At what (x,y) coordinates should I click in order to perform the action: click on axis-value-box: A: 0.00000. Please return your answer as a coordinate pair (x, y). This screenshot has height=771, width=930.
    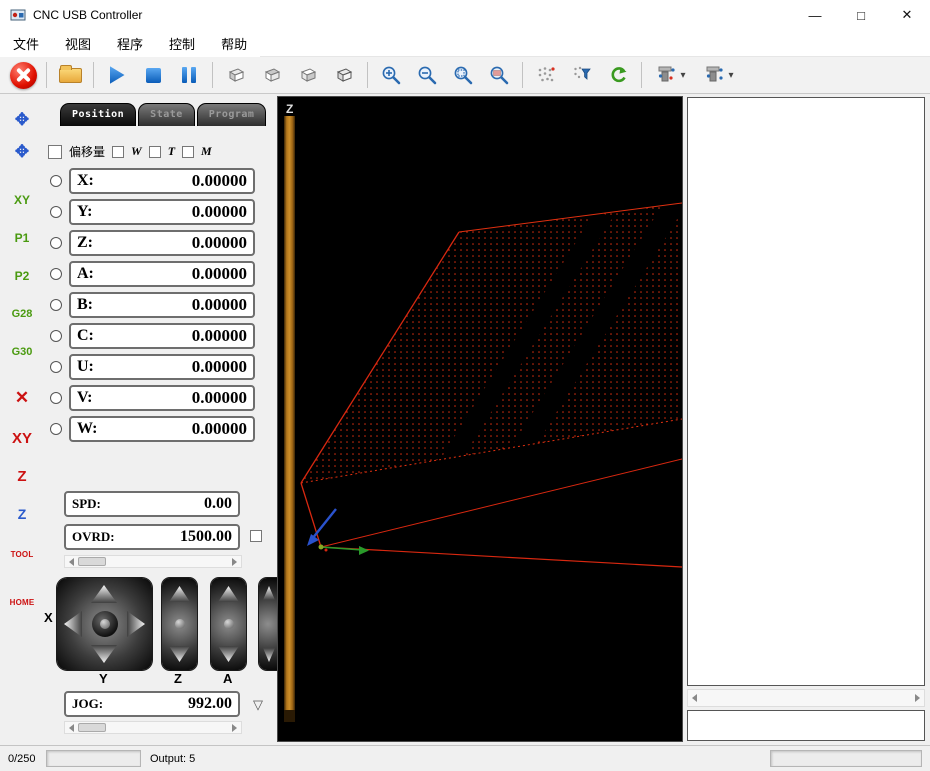
    Looking at the image, I should click on (162, 273).